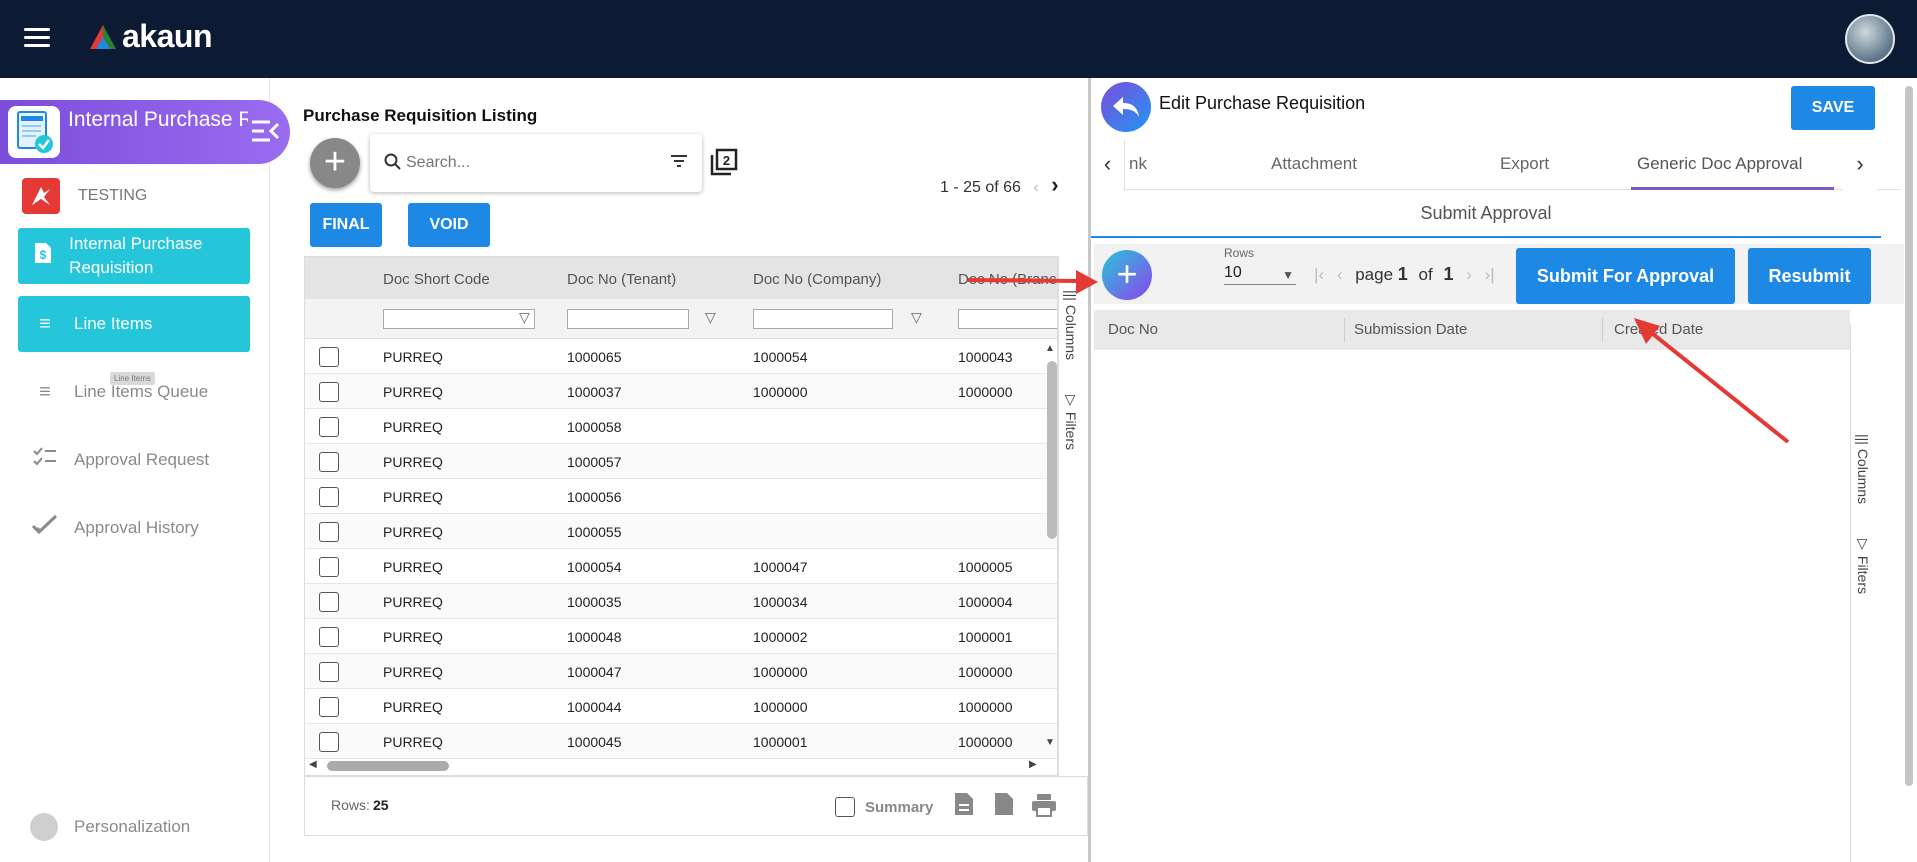  Describe the element at coordinates (817, 279) in the screenshot. I see `column-header: Doc No (Company)` at that location.